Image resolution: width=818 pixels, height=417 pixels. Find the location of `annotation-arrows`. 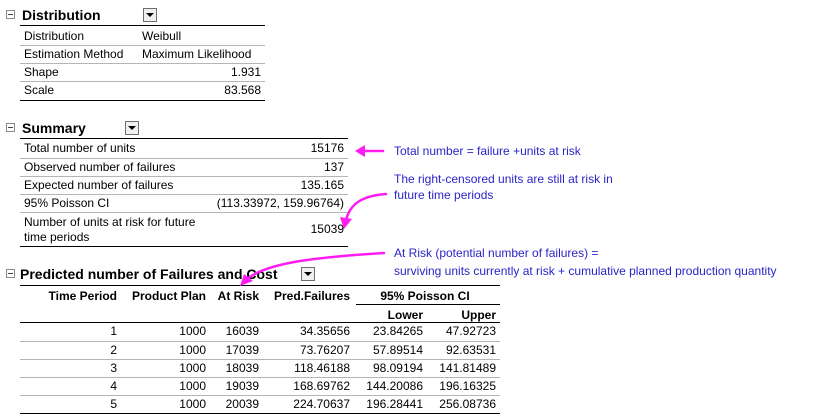

annotation-arrows is located at coordinates (314, 215).